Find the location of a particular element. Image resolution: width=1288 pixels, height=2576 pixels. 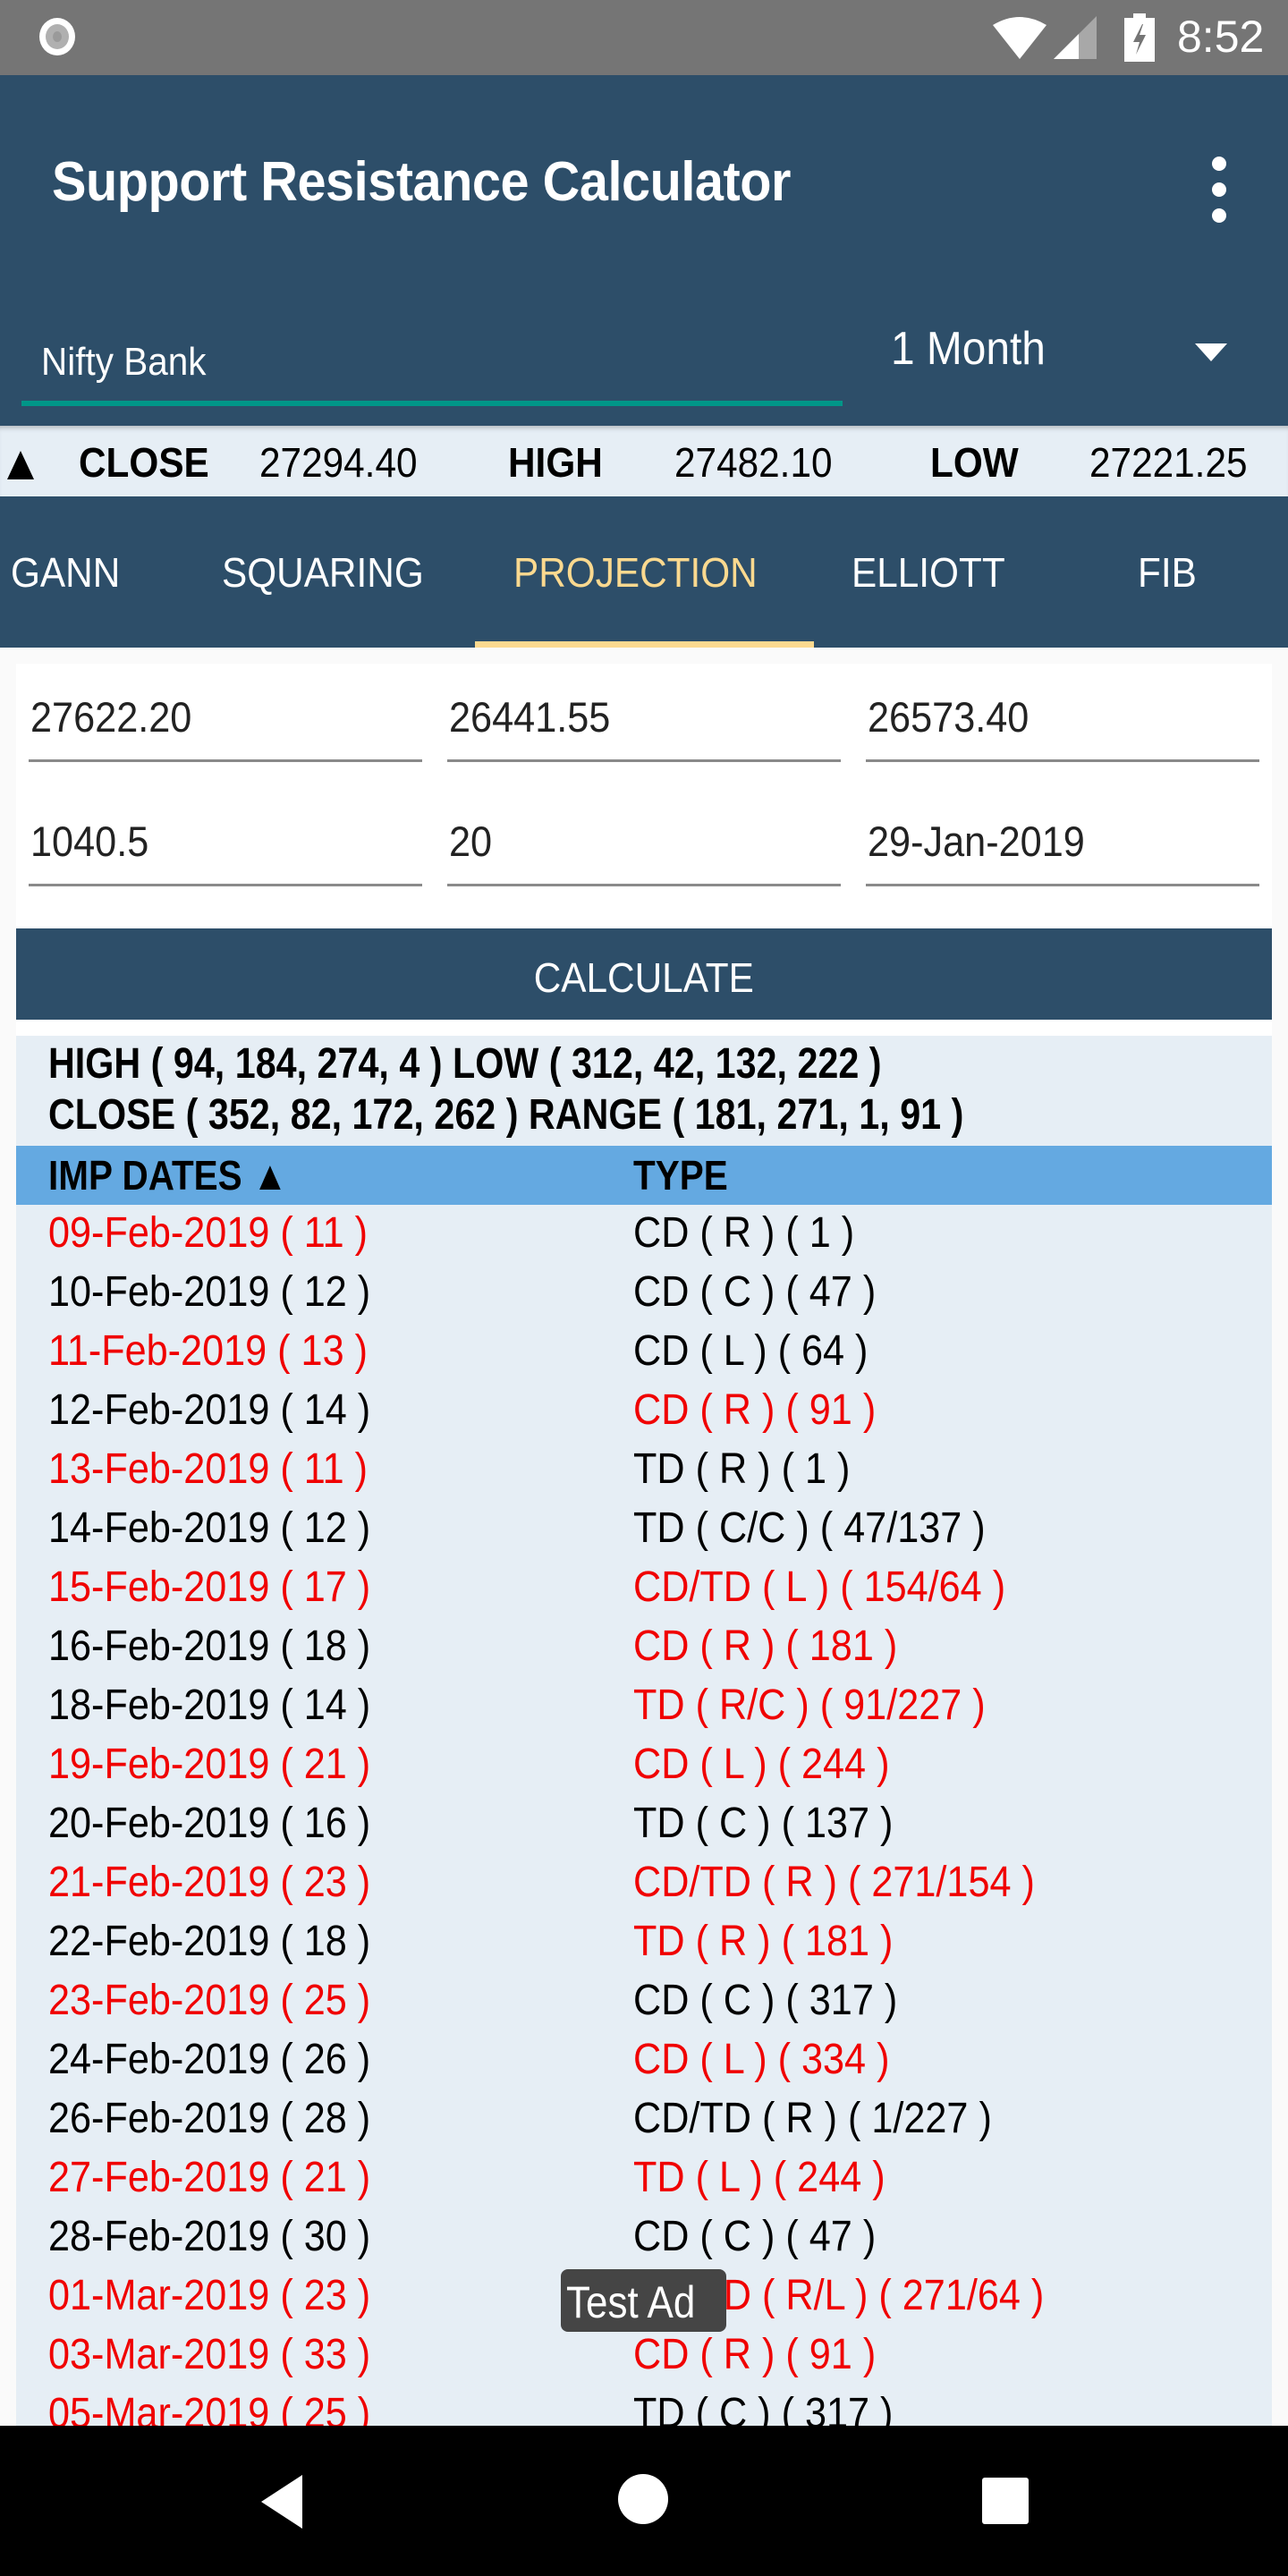

symbol-input-underline is located at coordinates (432, 403).